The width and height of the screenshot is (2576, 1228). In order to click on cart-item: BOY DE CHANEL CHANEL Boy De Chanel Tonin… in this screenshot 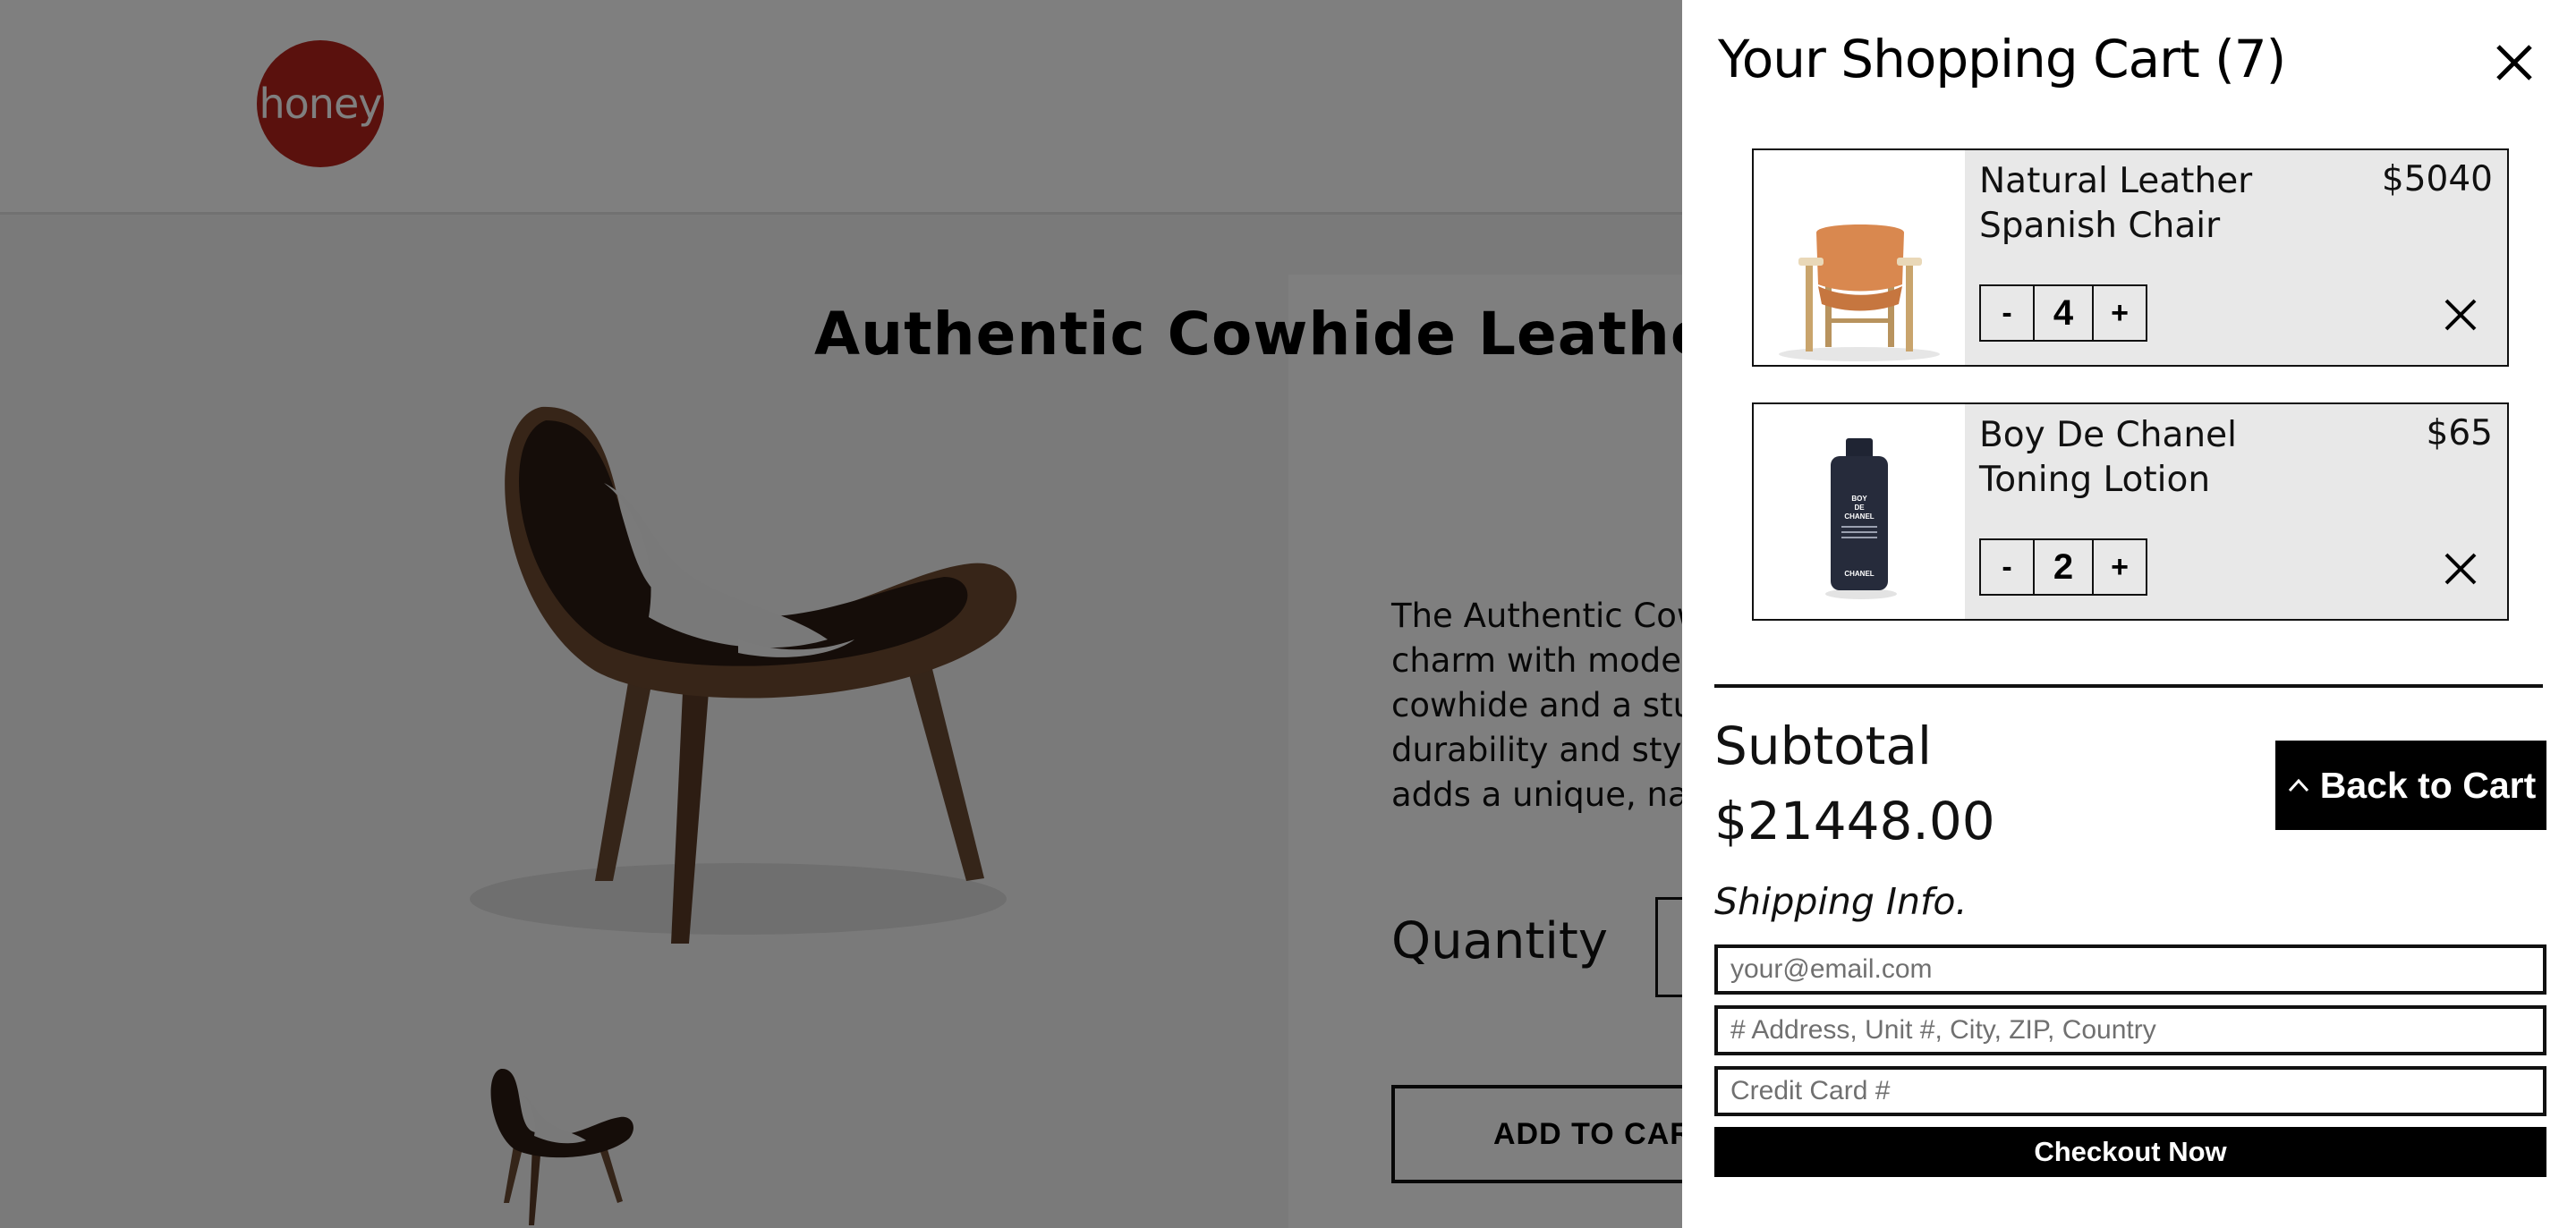, I will do `click(2130, 511)`.